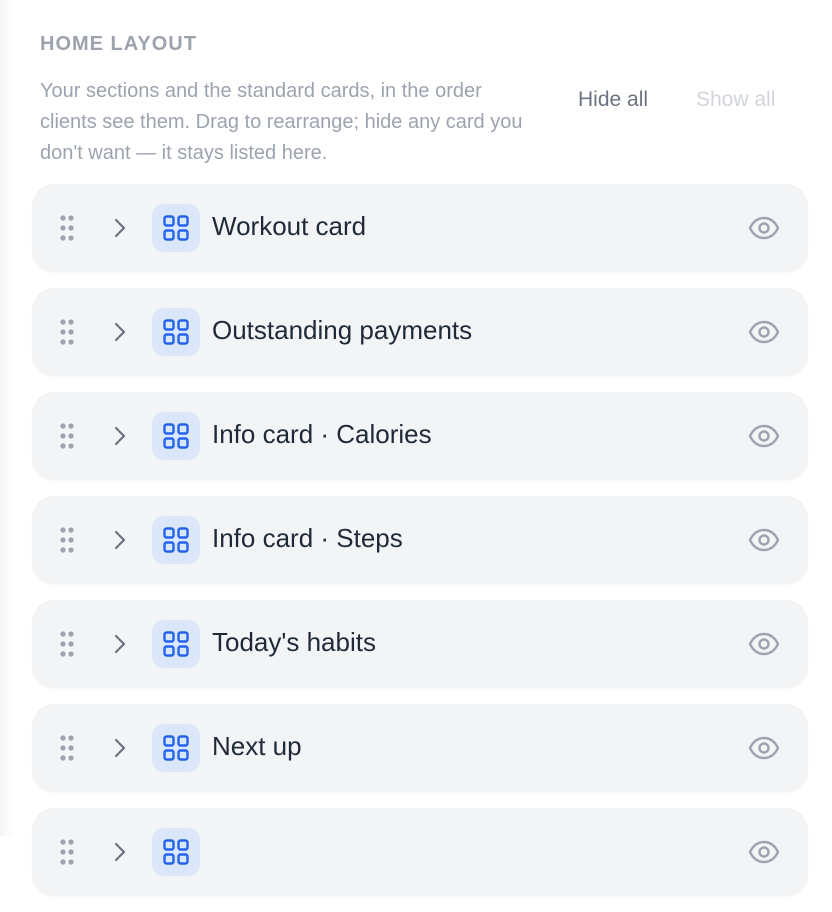 Image resolution: width=832 pixels, height=912 pixels. What do you see at coordinates (613, 100) in the screenshot?
I see `hide-all-button: Hide all` at bounding box center [613, 100].